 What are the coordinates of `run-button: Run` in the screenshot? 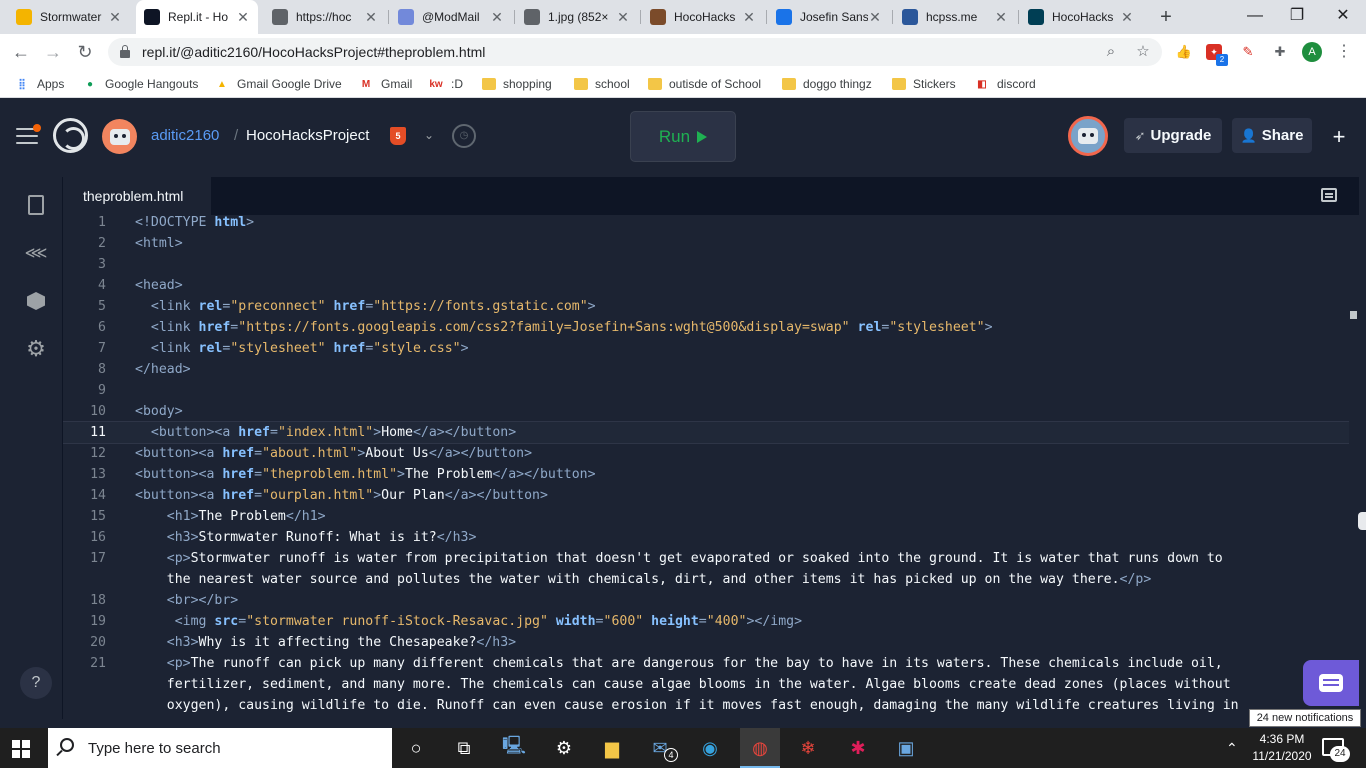 It's located at (683, 136).